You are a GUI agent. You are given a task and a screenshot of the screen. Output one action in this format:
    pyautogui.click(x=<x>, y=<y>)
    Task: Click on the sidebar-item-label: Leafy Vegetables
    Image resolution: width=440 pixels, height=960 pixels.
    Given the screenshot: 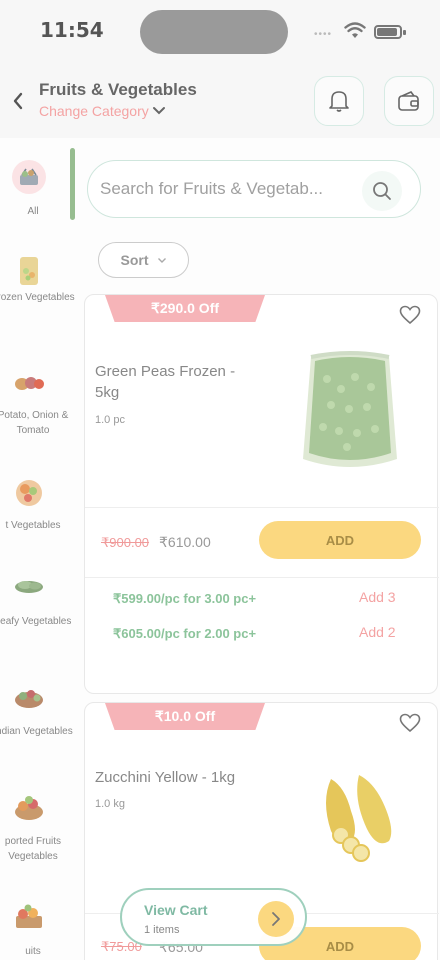 What is the action you would take?
    pyautogui.click(x=36, y=621)
    